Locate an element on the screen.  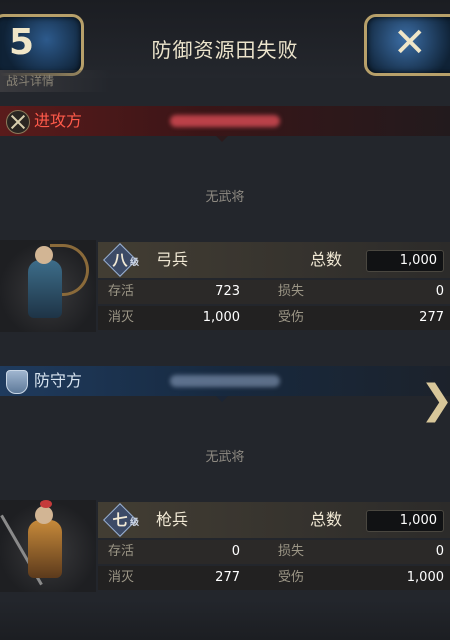
rank-number: 八 is located at coordinates (120, 260).